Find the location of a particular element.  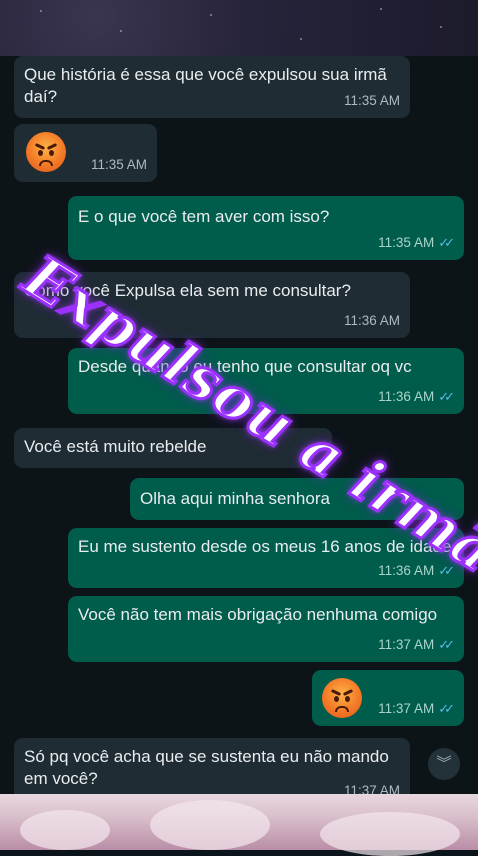

message-meta: 11:37 AM is located at coordinates (372, 787).